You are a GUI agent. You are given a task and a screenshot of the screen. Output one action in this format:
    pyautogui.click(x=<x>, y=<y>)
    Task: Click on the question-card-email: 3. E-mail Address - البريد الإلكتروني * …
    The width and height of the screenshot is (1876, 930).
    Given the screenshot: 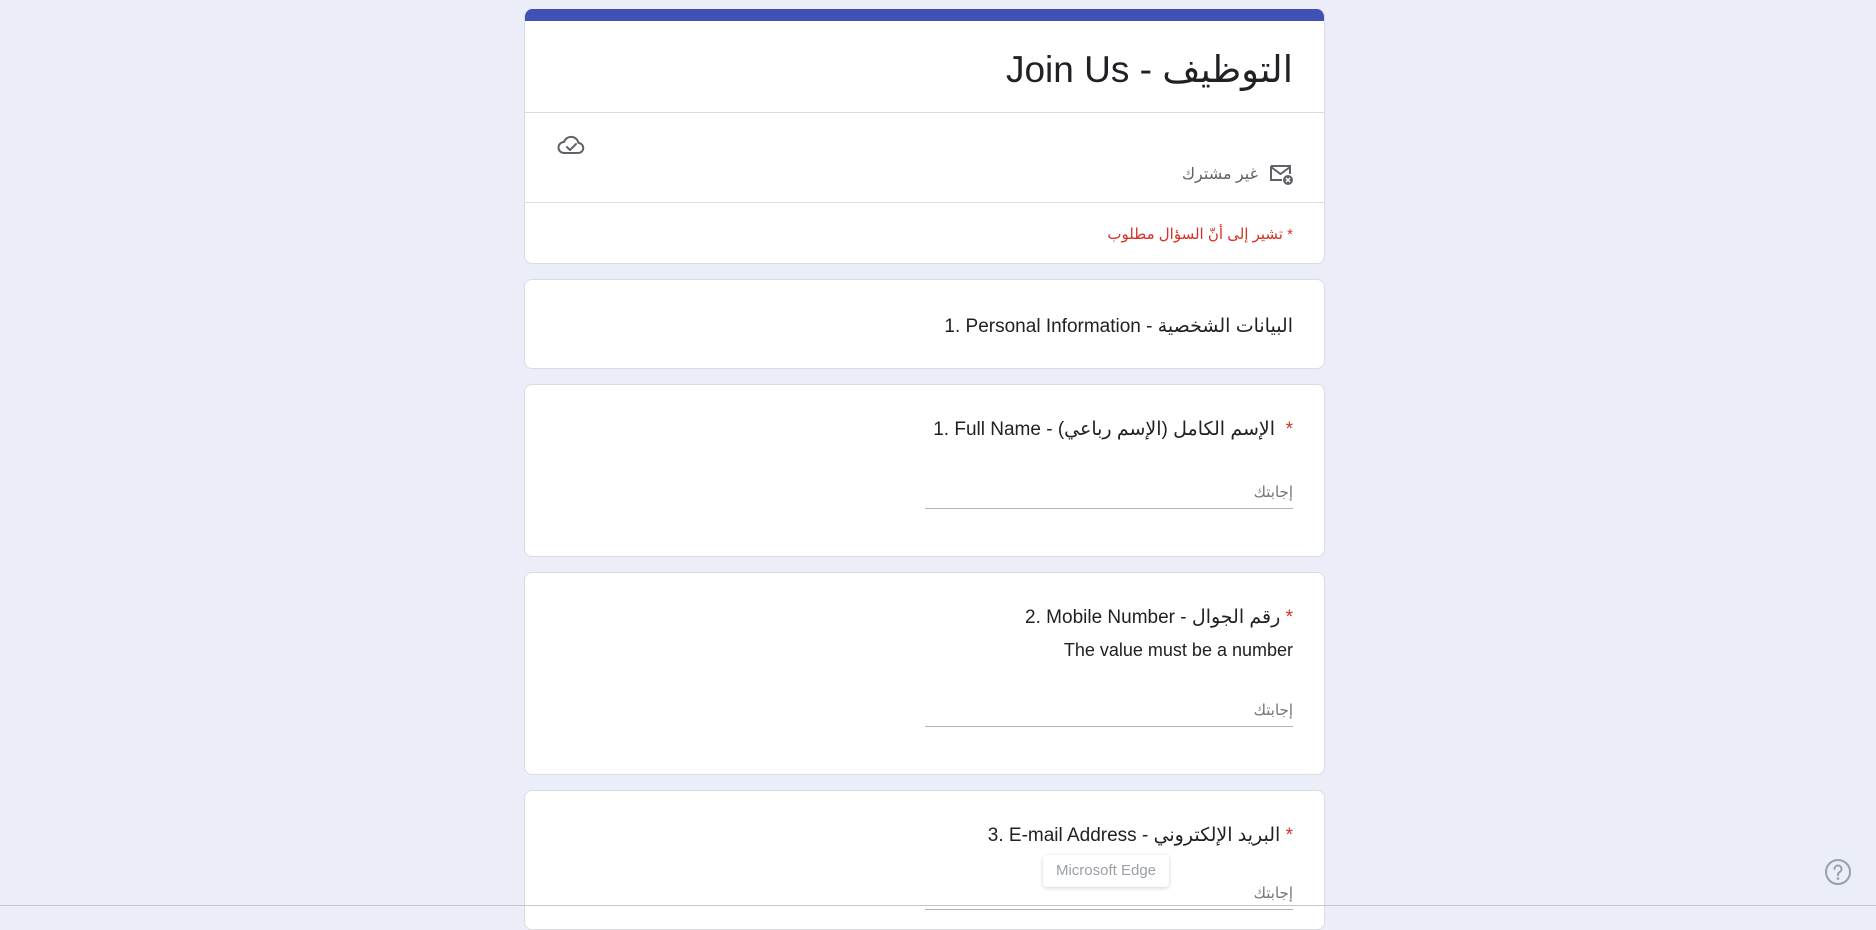 What is the action you would take?
    pyautogui.click(x=924, y=860)
    